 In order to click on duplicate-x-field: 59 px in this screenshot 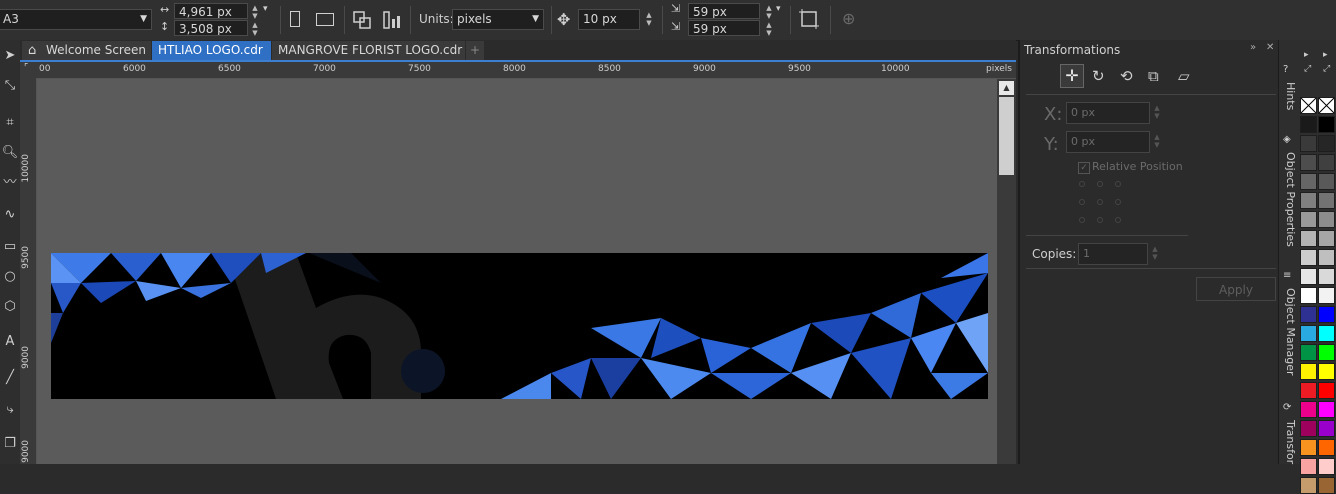, I will do `click(724, 11)`.